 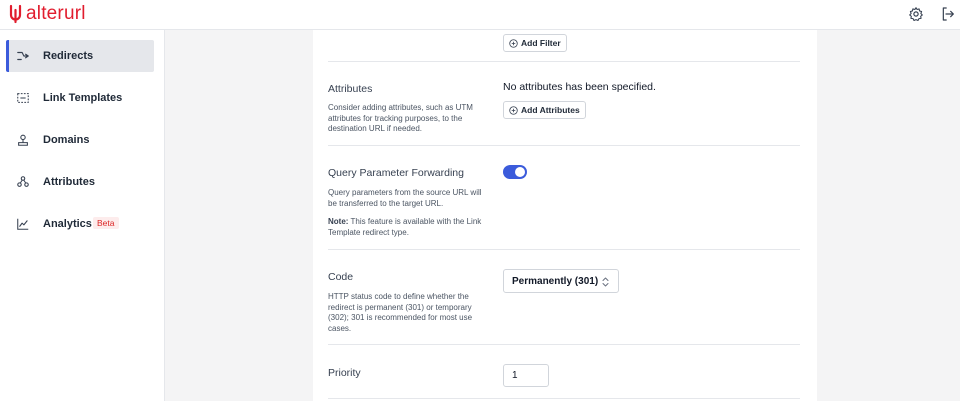 I want to click on sidebar-item-redirects: Redirects, so click(x=80, y=56).